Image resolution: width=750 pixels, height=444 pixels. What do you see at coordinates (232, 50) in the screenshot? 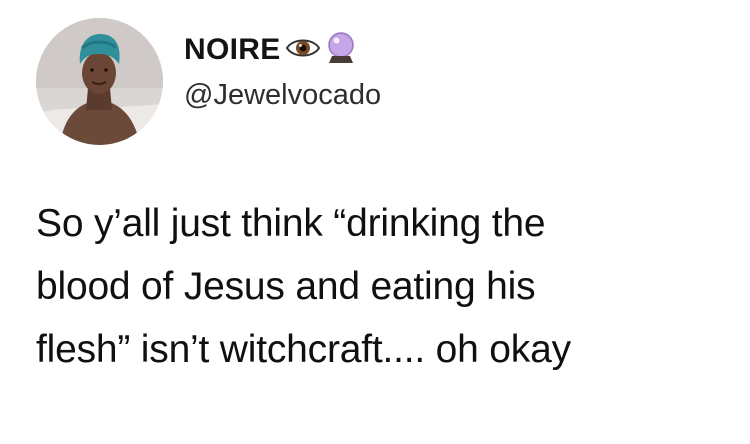
I see `display-name: NOIRE` at bounding box center [232, 50].